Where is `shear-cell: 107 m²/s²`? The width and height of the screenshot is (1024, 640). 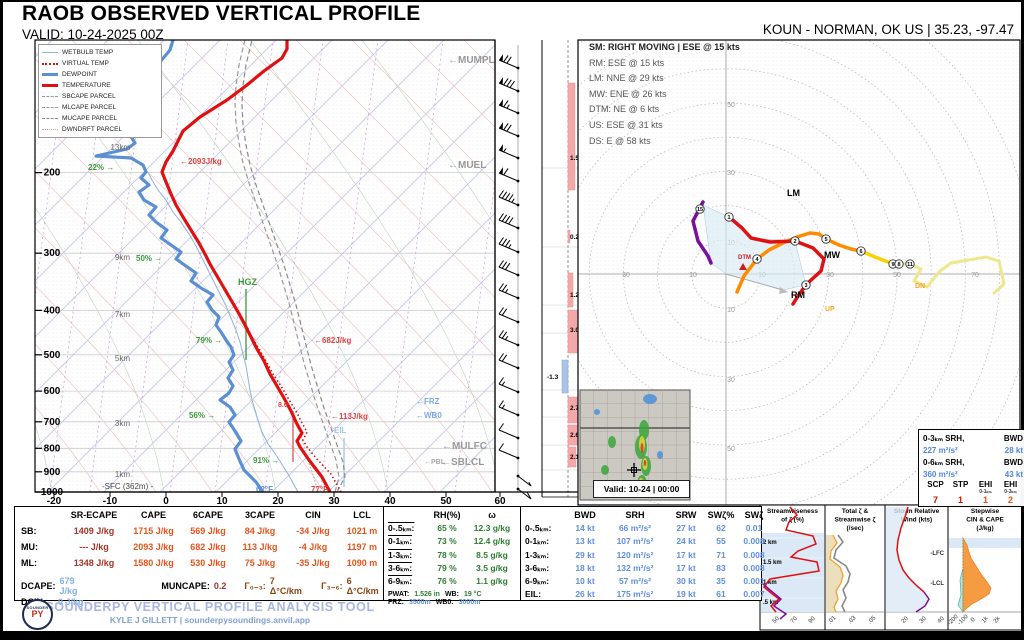
shear-cell: 107 m²/s² is located at coordinates (635, 541).